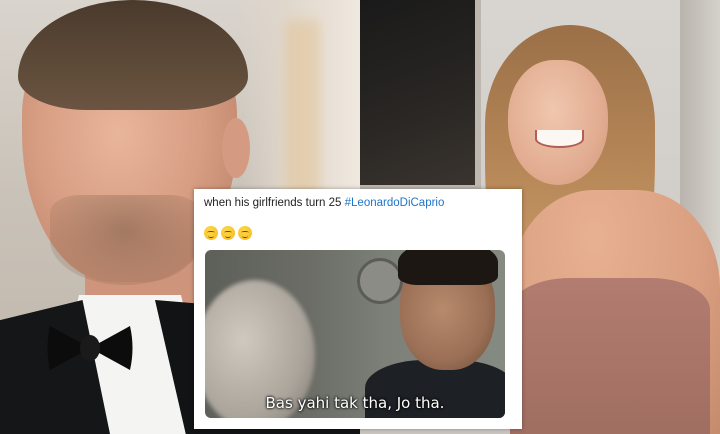 The height and width of the screenshot is (434, 720). What do you see at coordinates (558, 122) in the screenshot?
I see `woman-face` at bounding box center [558, 122].